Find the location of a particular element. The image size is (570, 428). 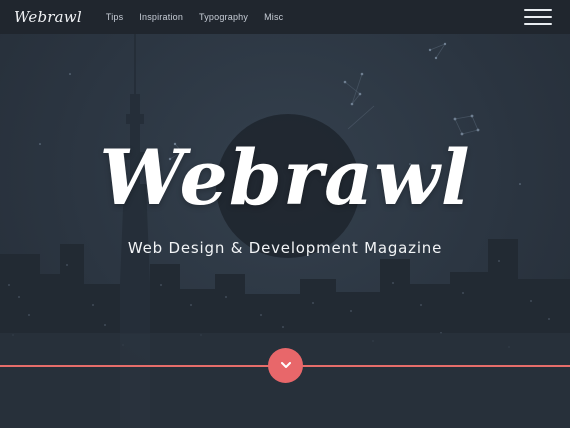

chevron-down-icon is located at coordinates (285, 365).